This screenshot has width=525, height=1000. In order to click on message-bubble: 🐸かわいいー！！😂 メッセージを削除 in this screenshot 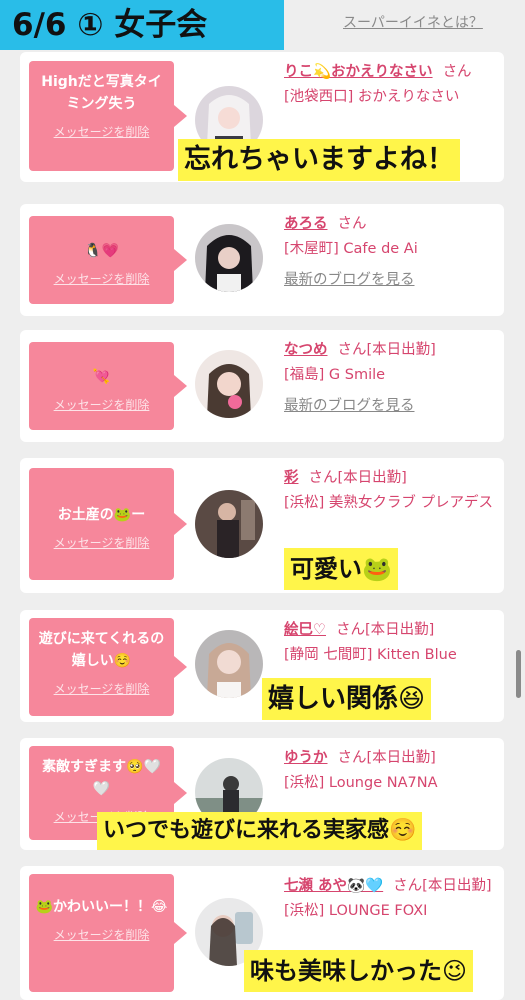, I will do `click(108, 933)`.